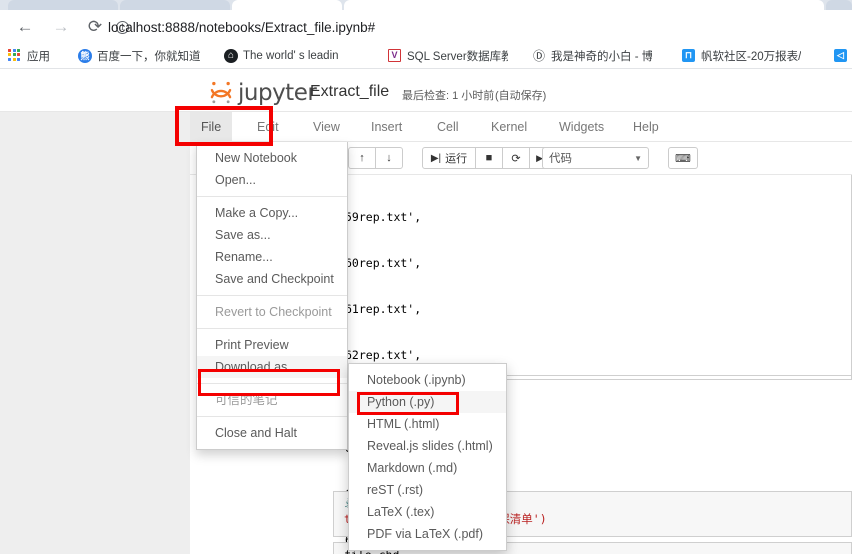 The height and width of the screenshot is (554, 852). I want to click on fanruan-icon: ⊓, so click(689, 55).